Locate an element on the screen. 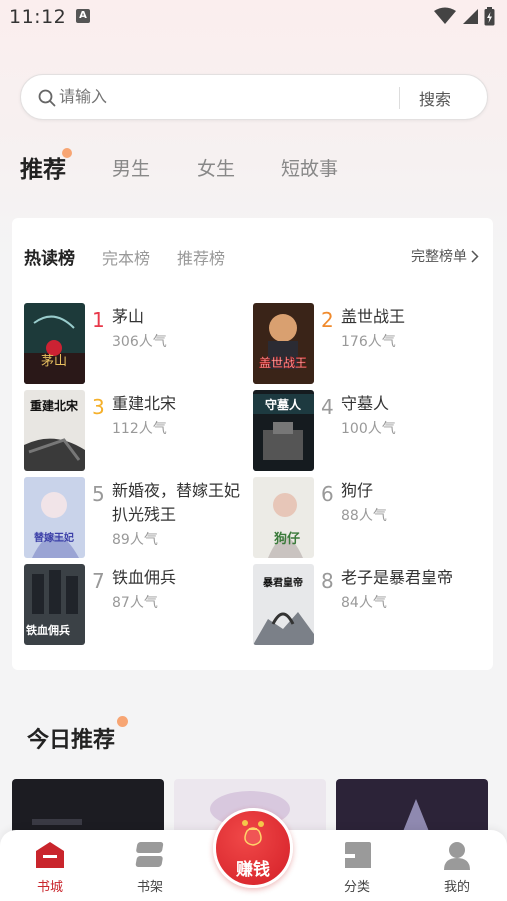 The width and height of the screenshot is (507, 901). profile-icon is located at coordinates (457, 856).